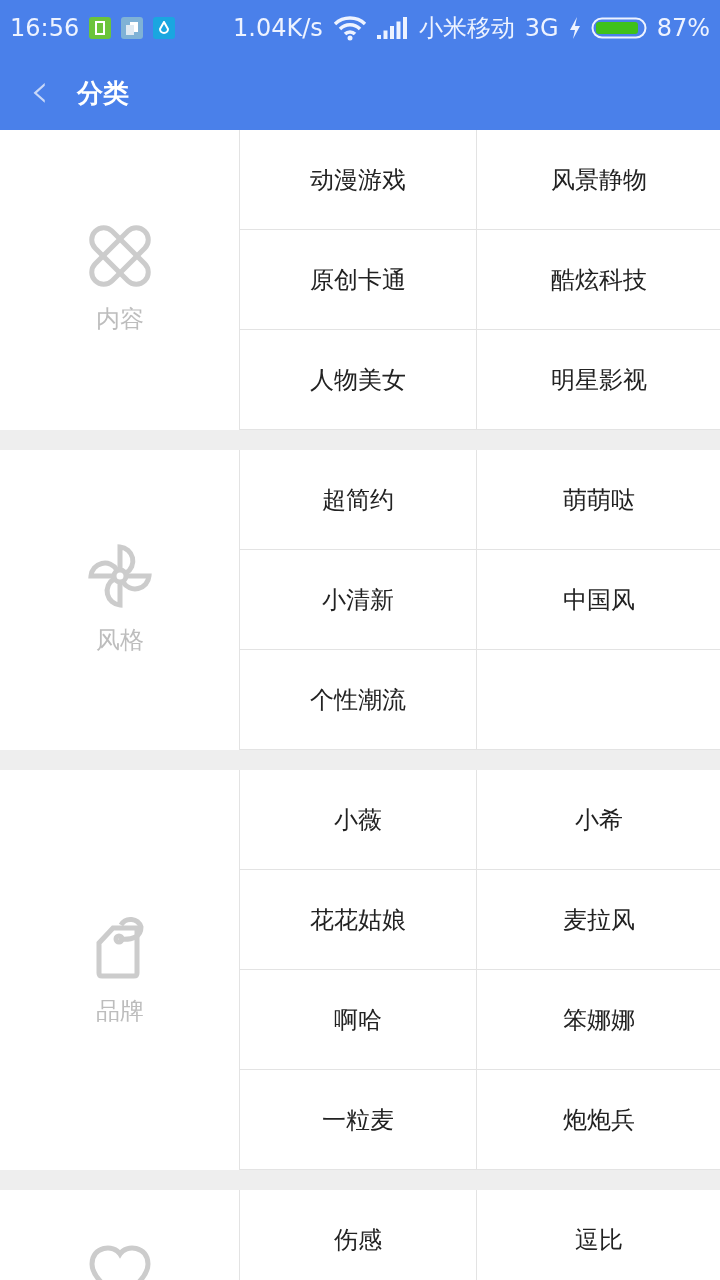 The height and width of the screenshot is (1280, 720). Describe the element at coordinates (598, 500) in the screenshot. I see `category-item: 萌萌哒` at that location.